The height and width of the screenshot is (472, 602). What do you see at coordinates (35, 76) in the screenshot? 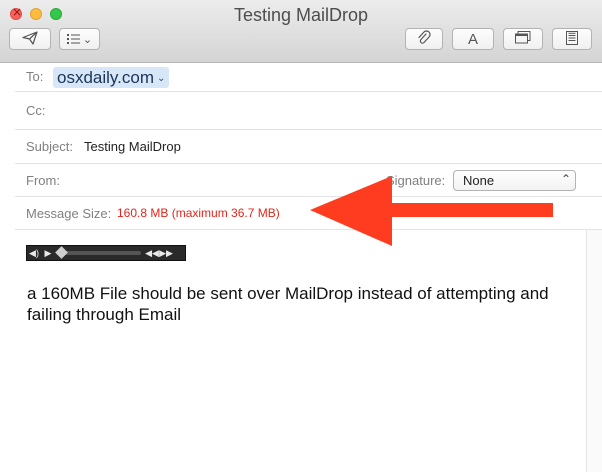
I see `to-label: To:` at bounding box center [35, 76].